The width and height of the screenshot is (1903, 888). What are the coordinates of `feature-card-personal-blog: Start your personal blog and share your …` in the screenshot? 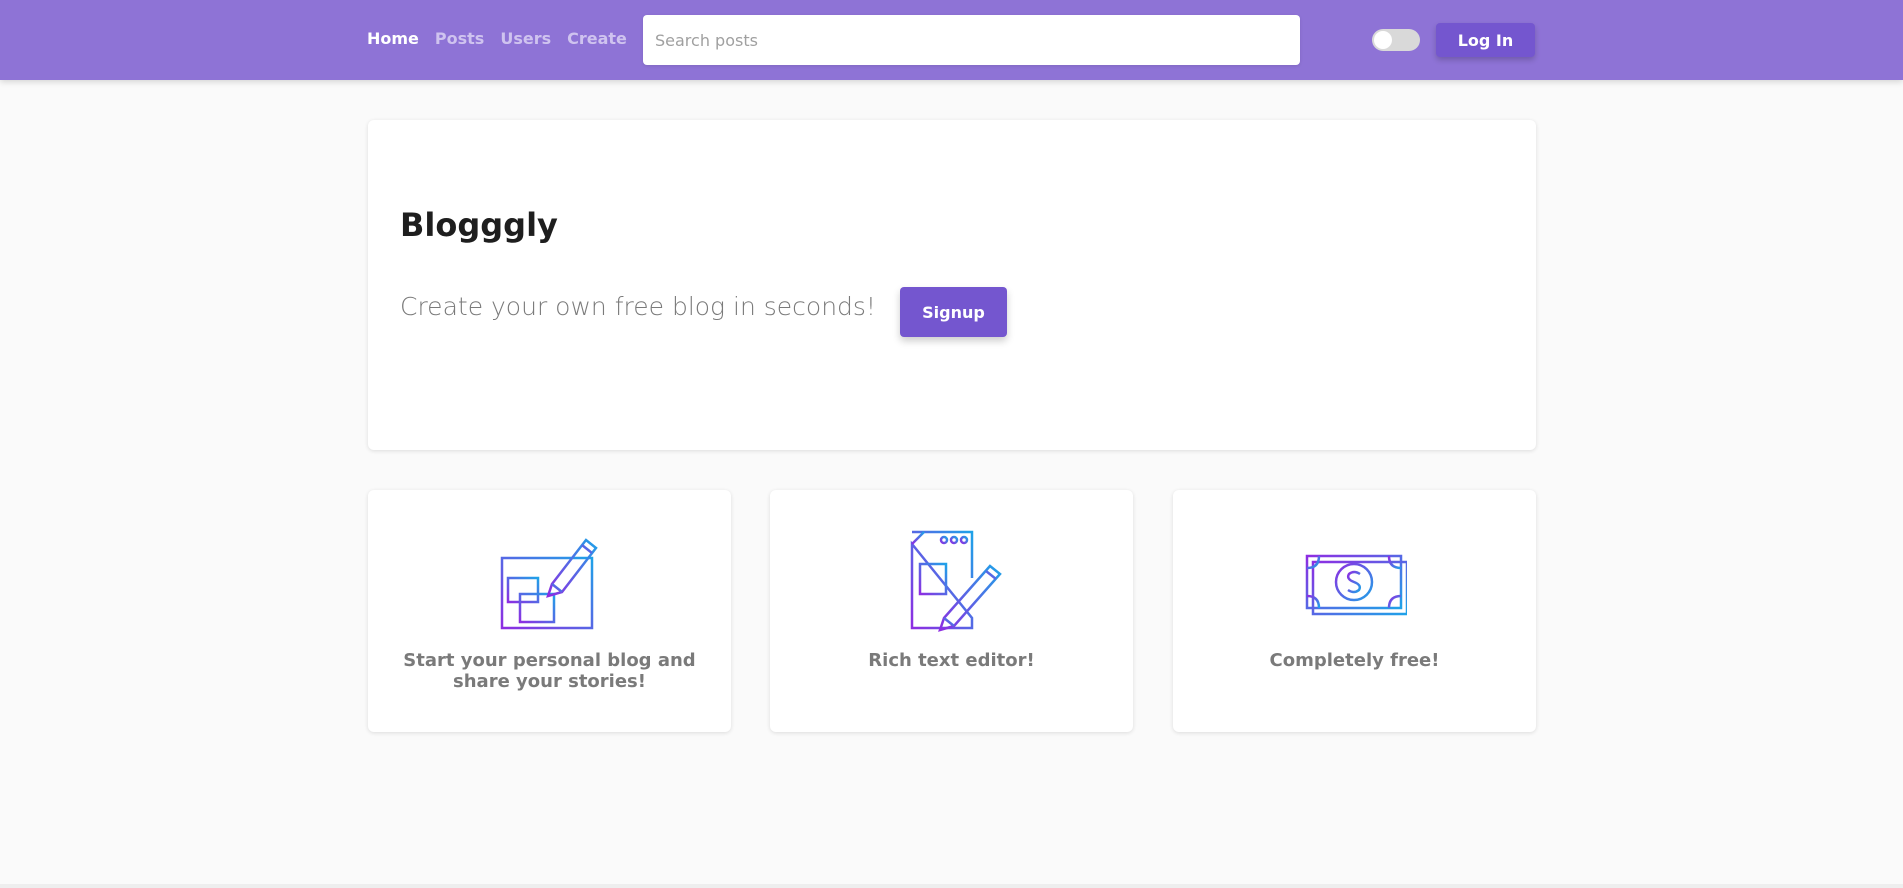 It's located at (549, 611).